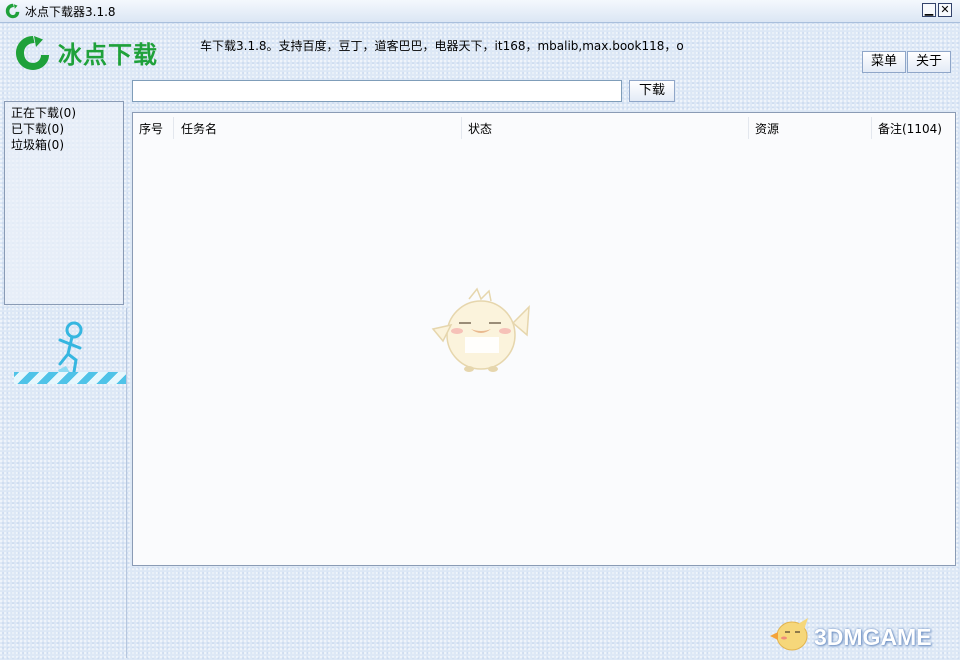 The height and width of the screenshot is (660, 960). I want to click on column-header-notes: 备注(1104), so click(910, 128).